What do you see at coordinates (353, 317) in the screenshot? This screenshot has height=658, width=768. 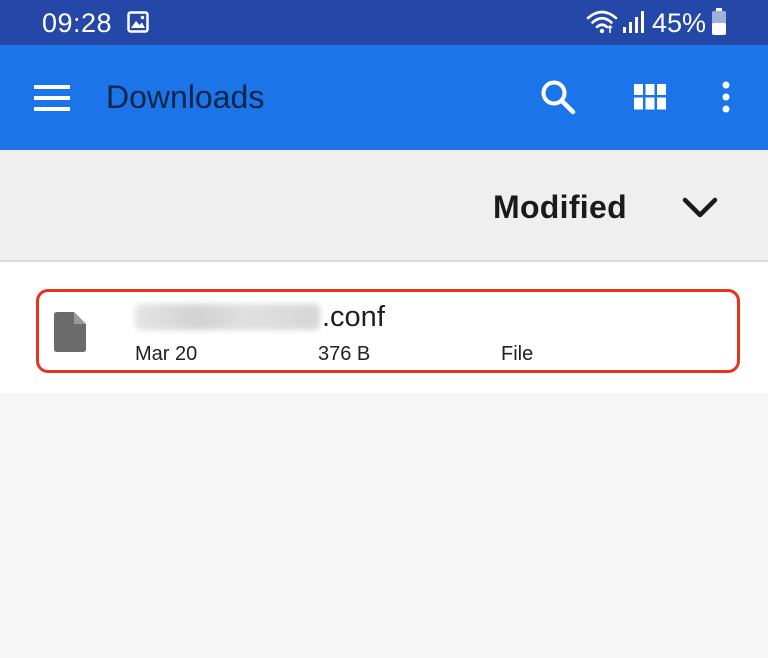 I see `file-name-extension: .conf` at bounding box center [353, 317].